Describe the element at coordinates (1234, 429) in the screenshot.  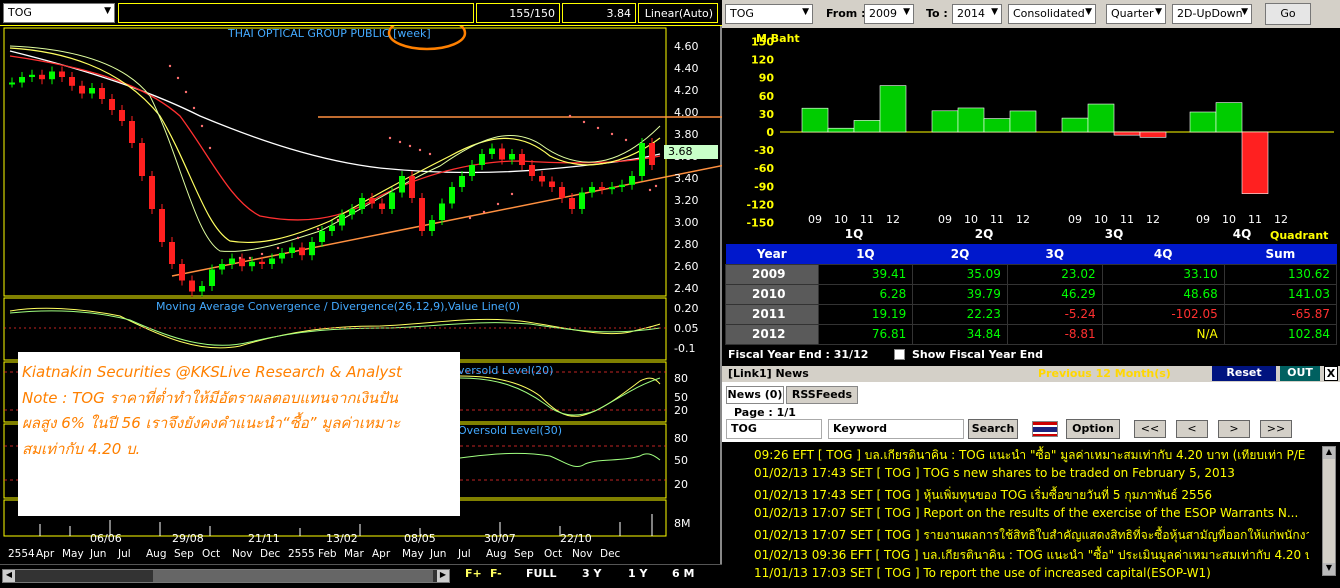
I see `nav-next-button: >` at that location.